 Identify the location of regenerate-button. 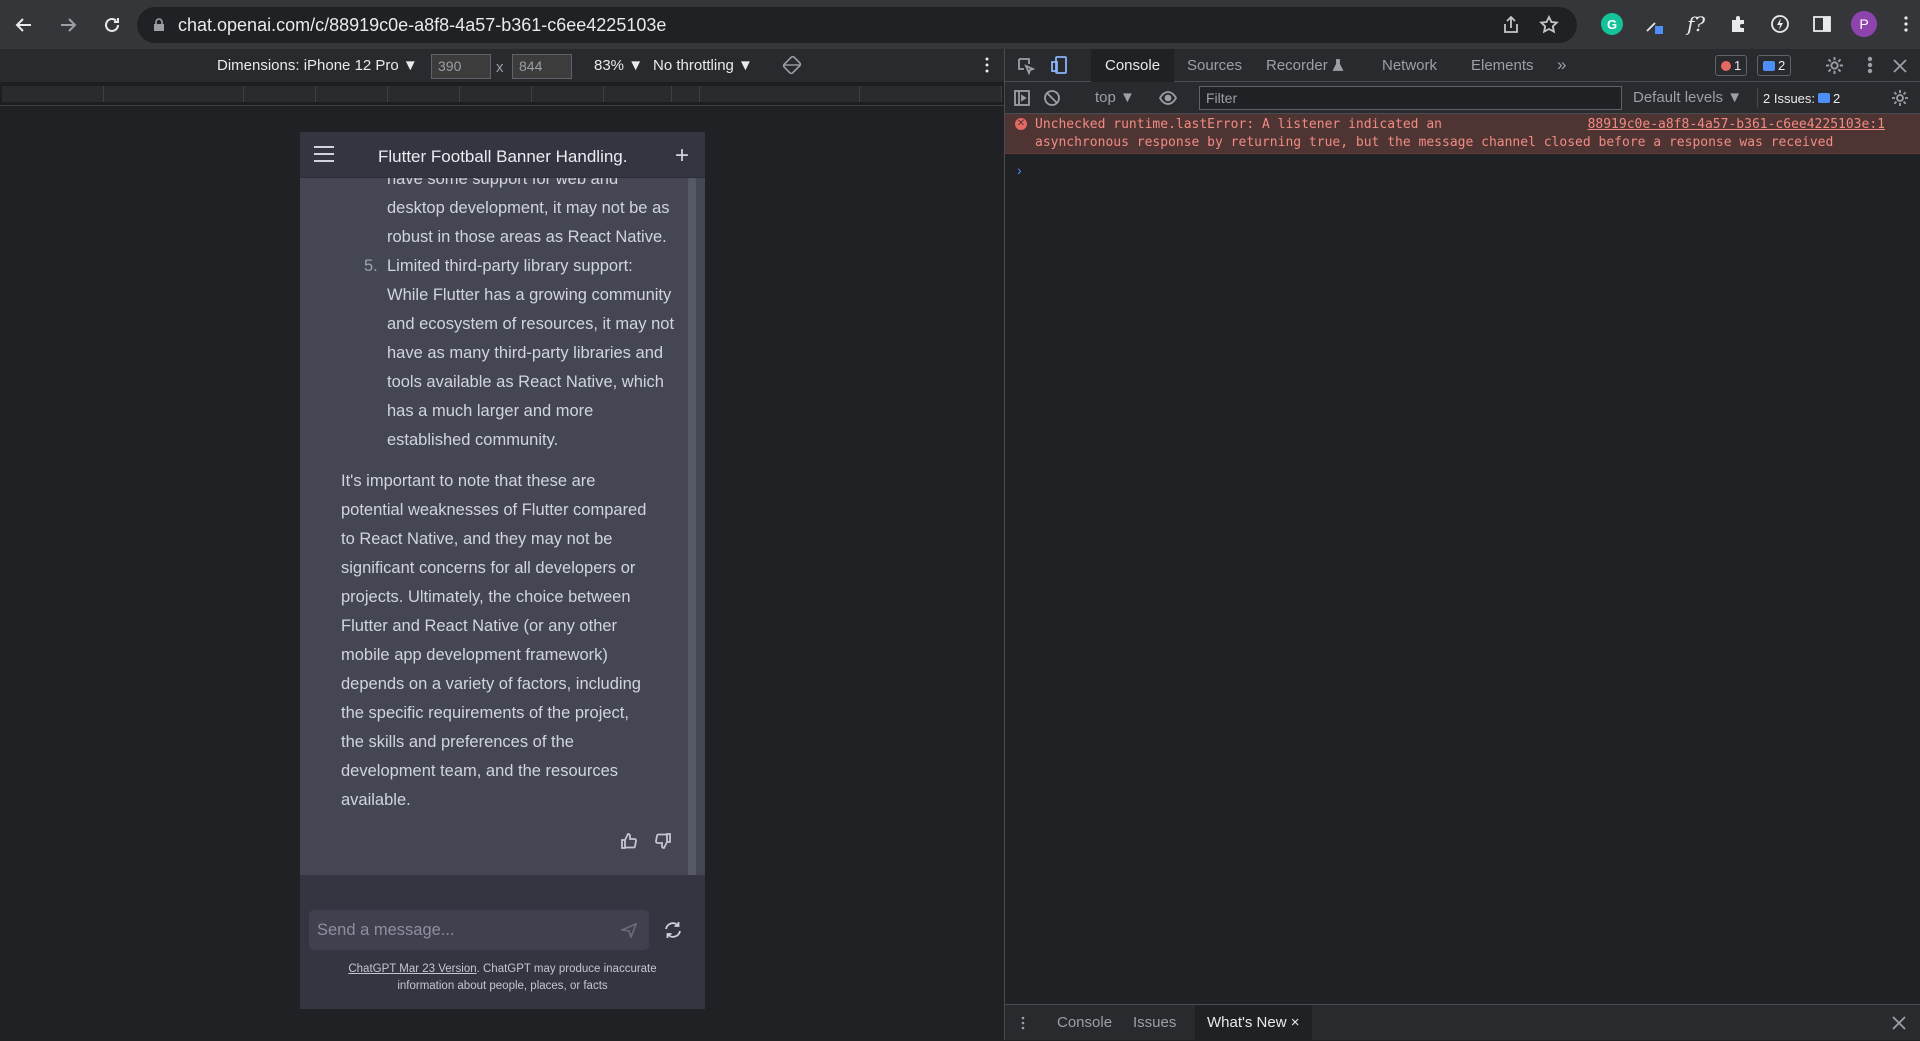
(673, 930).